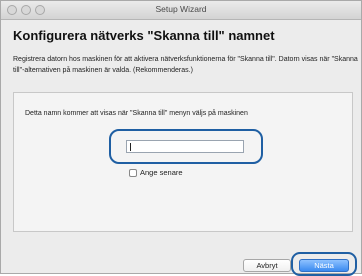 The image size is (362, 276). I want to click on enter-later-checkbox-row: Ange senare, so click(156, 172).